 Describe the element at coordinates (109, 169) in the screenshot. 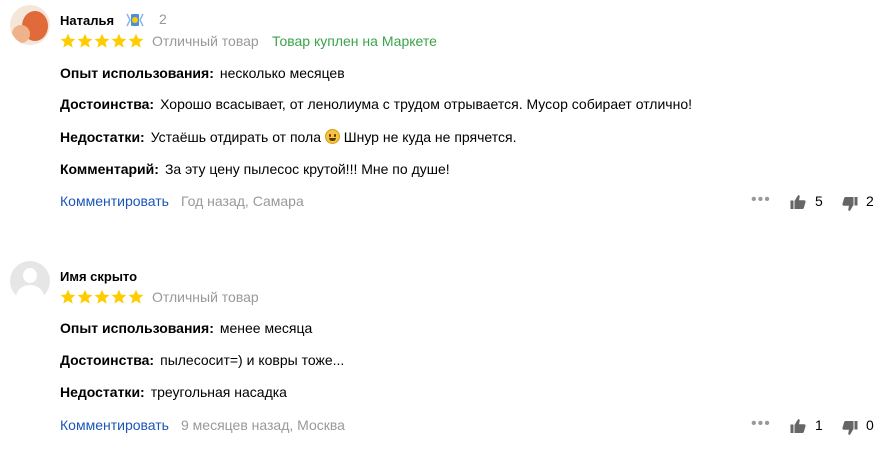

I see `comment-label: Комментарий:` at that location.